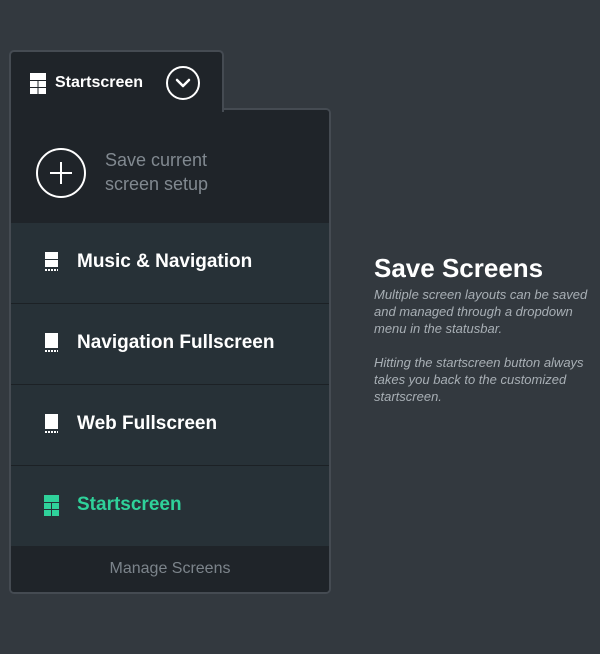 The image size is (600, 654). I want to click on screen-item-startscreen: Startscreen, so click(170, 506).